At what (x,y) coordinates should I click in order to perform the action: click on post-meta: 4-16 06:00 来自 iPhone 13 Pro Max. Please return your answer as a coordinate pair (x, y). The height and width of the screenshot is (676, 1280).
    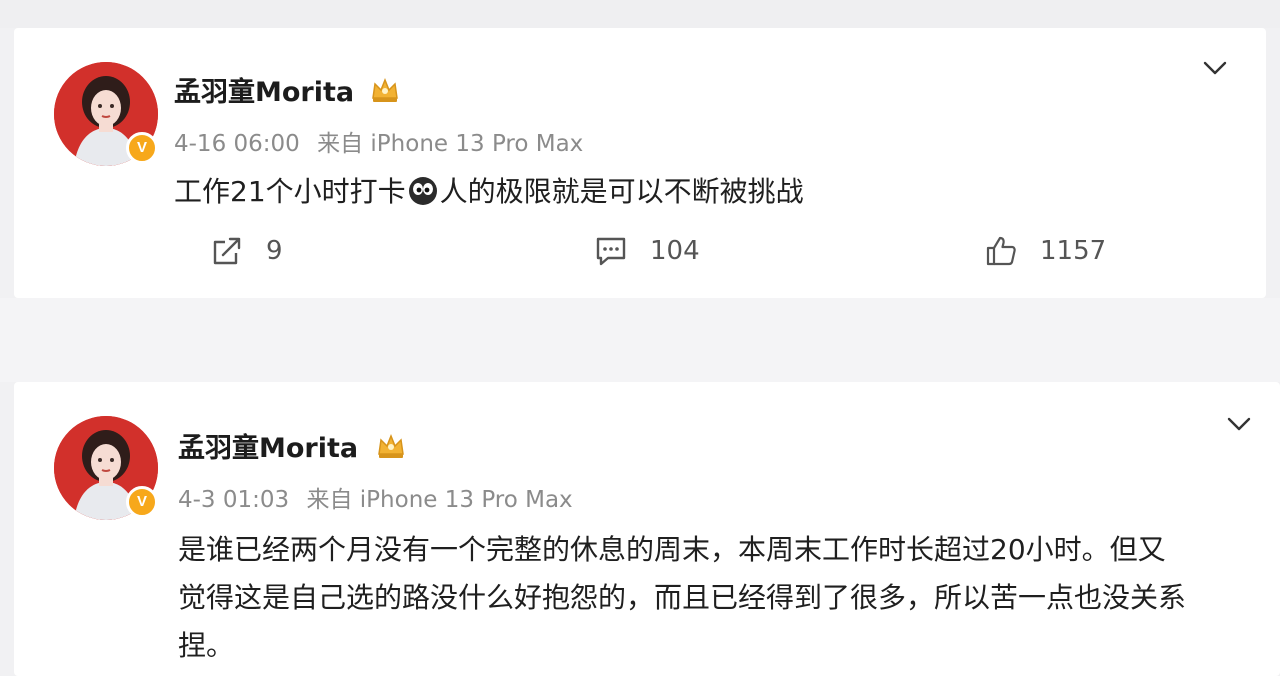
    Looking at the image, I should click on (378, 141).